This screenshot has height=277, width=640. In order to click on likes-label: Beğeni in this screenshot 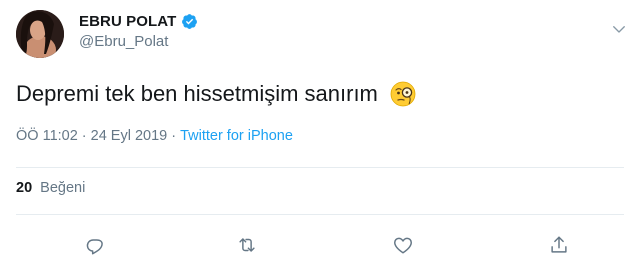, I will do `click(63, 188)`.